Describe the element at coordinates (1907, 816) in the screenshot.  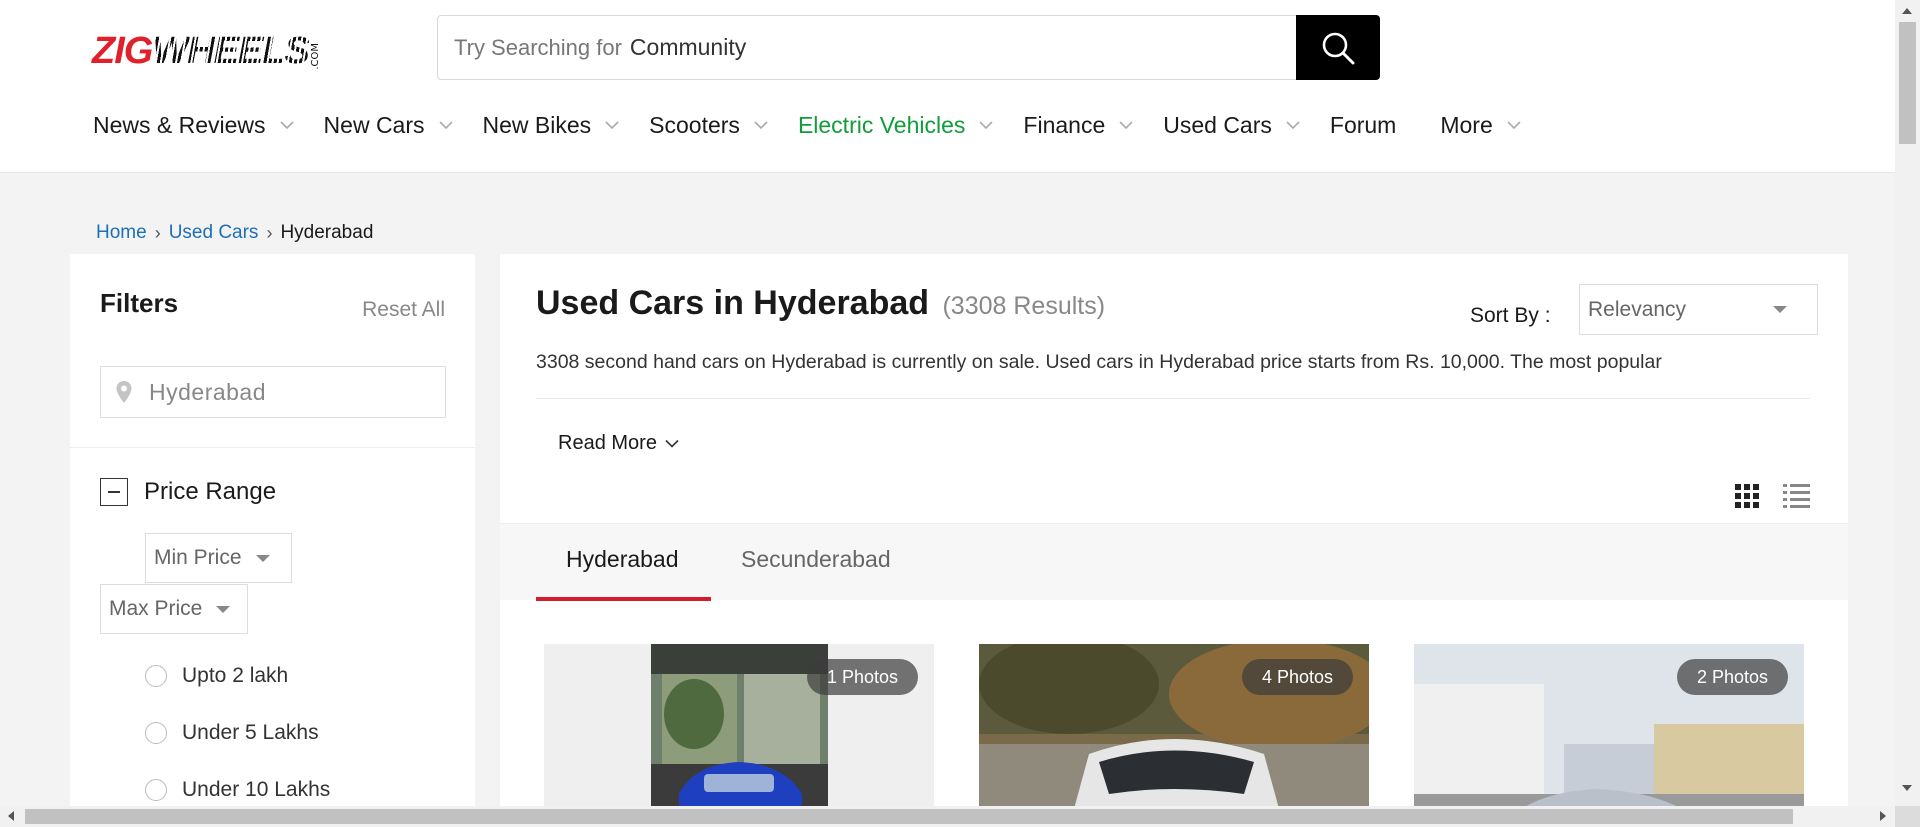
I see `scrollbar-corner` at that location.